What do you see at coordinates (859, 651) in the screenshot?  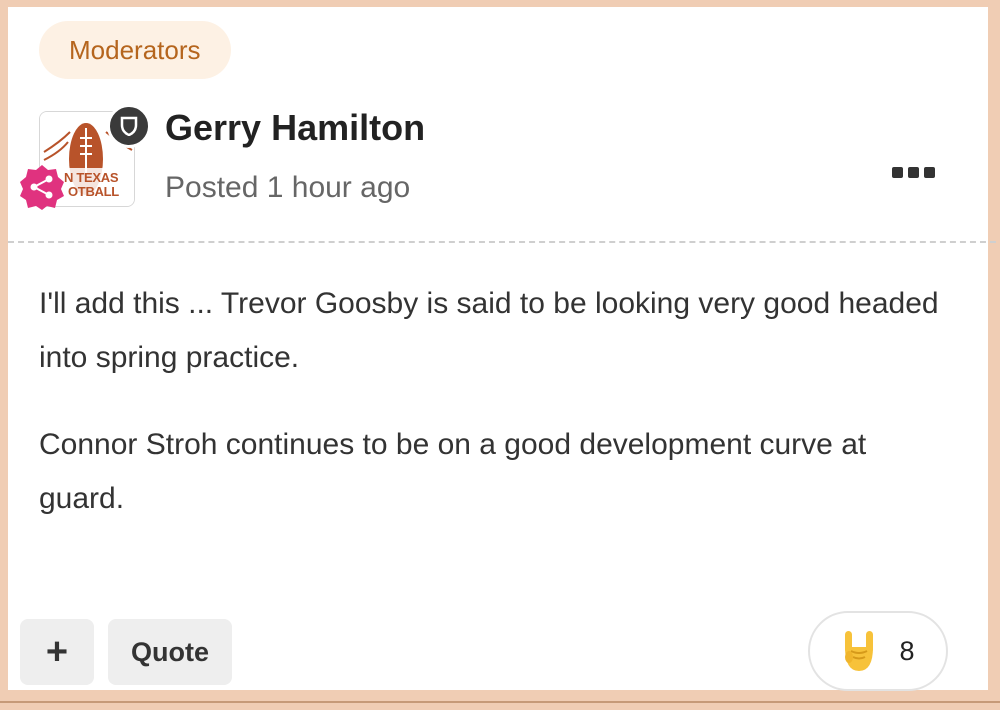 I see `rock-on-hand-icon` at bounding box center [859, 651].